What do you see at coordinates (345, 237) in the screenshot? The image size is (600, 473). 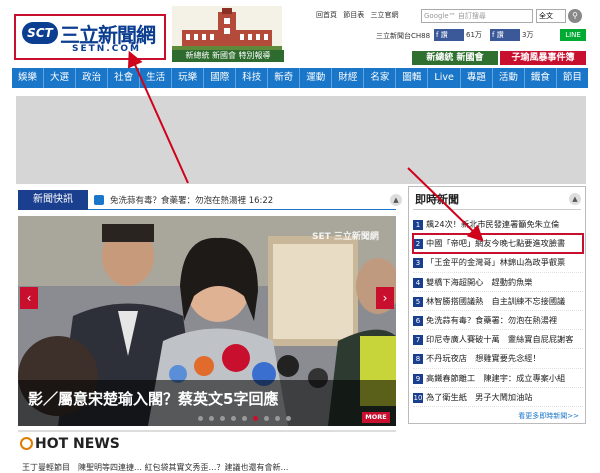 I see `photo-watermark: SET 三立新聞網` at bounding box center [345, 237].